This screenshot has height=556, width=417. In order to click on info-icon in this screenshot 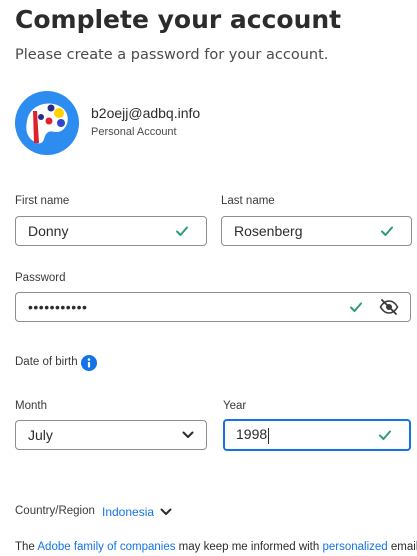, I will do `click(89, 363)`.